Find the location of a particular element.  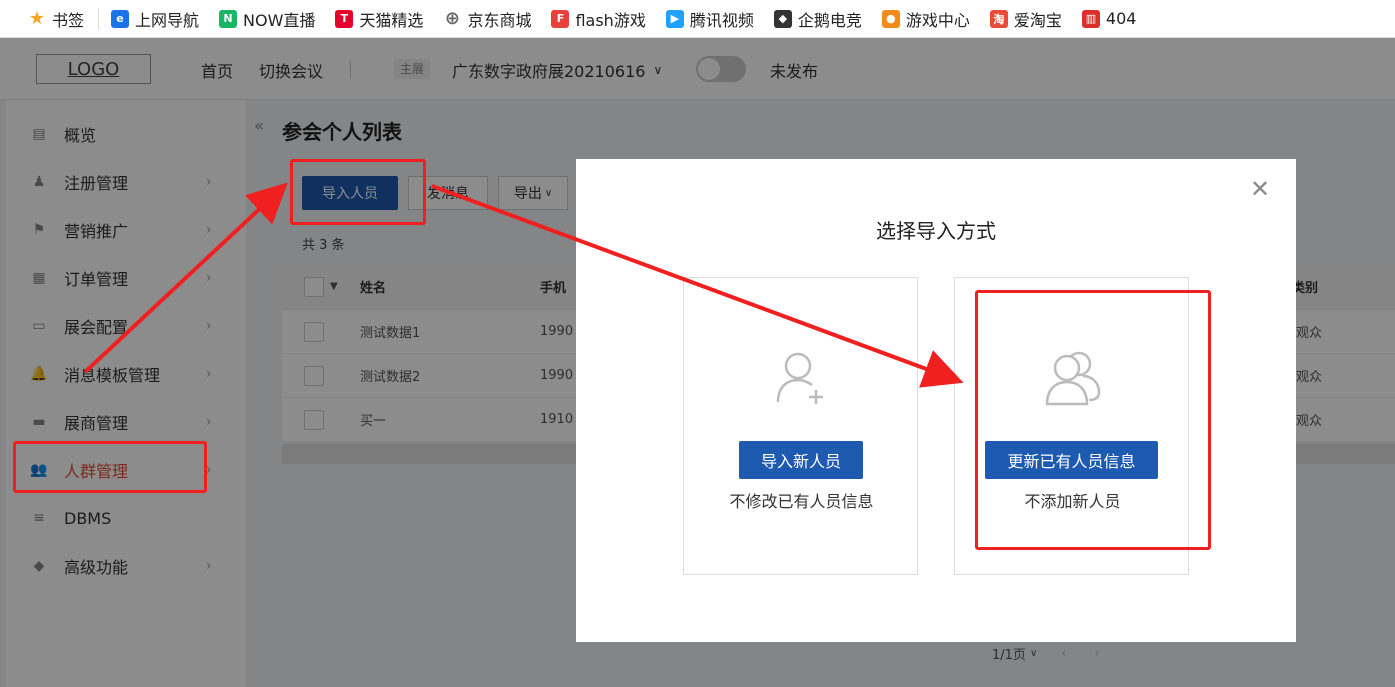

users-icon is located at coordinates (1072, 378).